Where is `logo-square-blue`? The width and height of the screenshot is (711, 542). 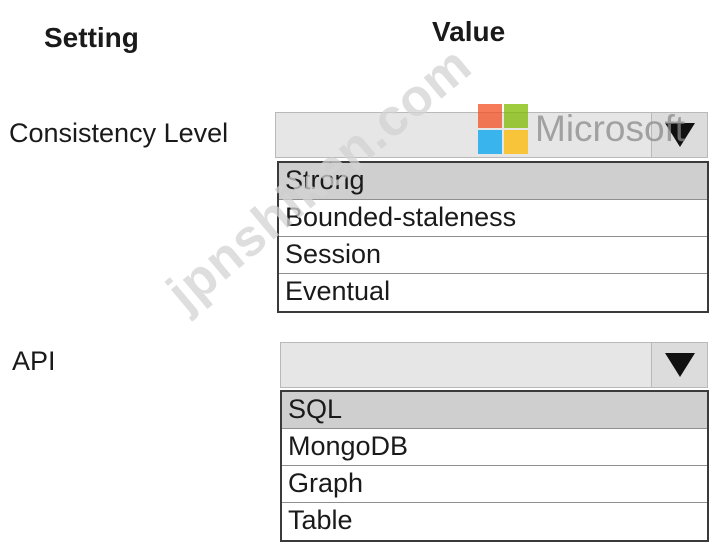
logo-square-blue is located at coordinates (490, 142).